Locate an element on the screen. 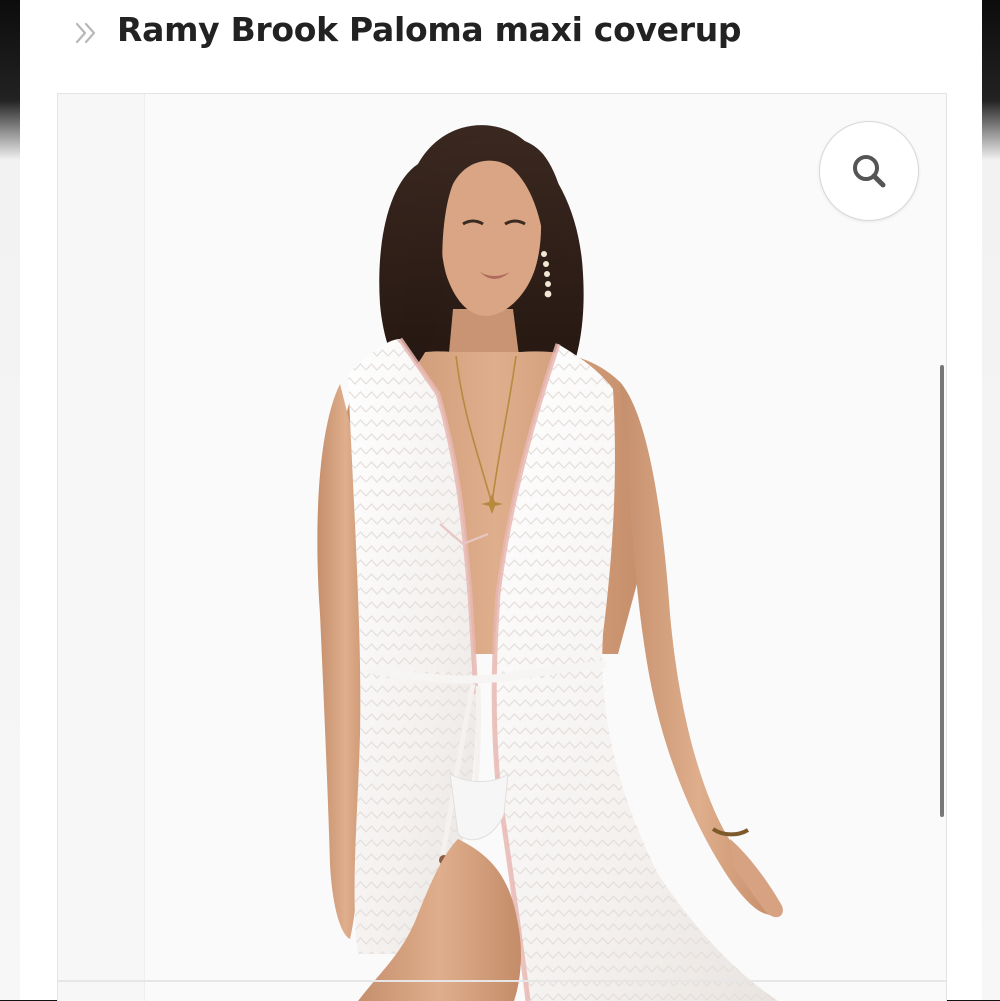 The image size is (1000, 1001). product-header: Ramy Brook Paloma maxi coverup is located at coordinates (501, 35).